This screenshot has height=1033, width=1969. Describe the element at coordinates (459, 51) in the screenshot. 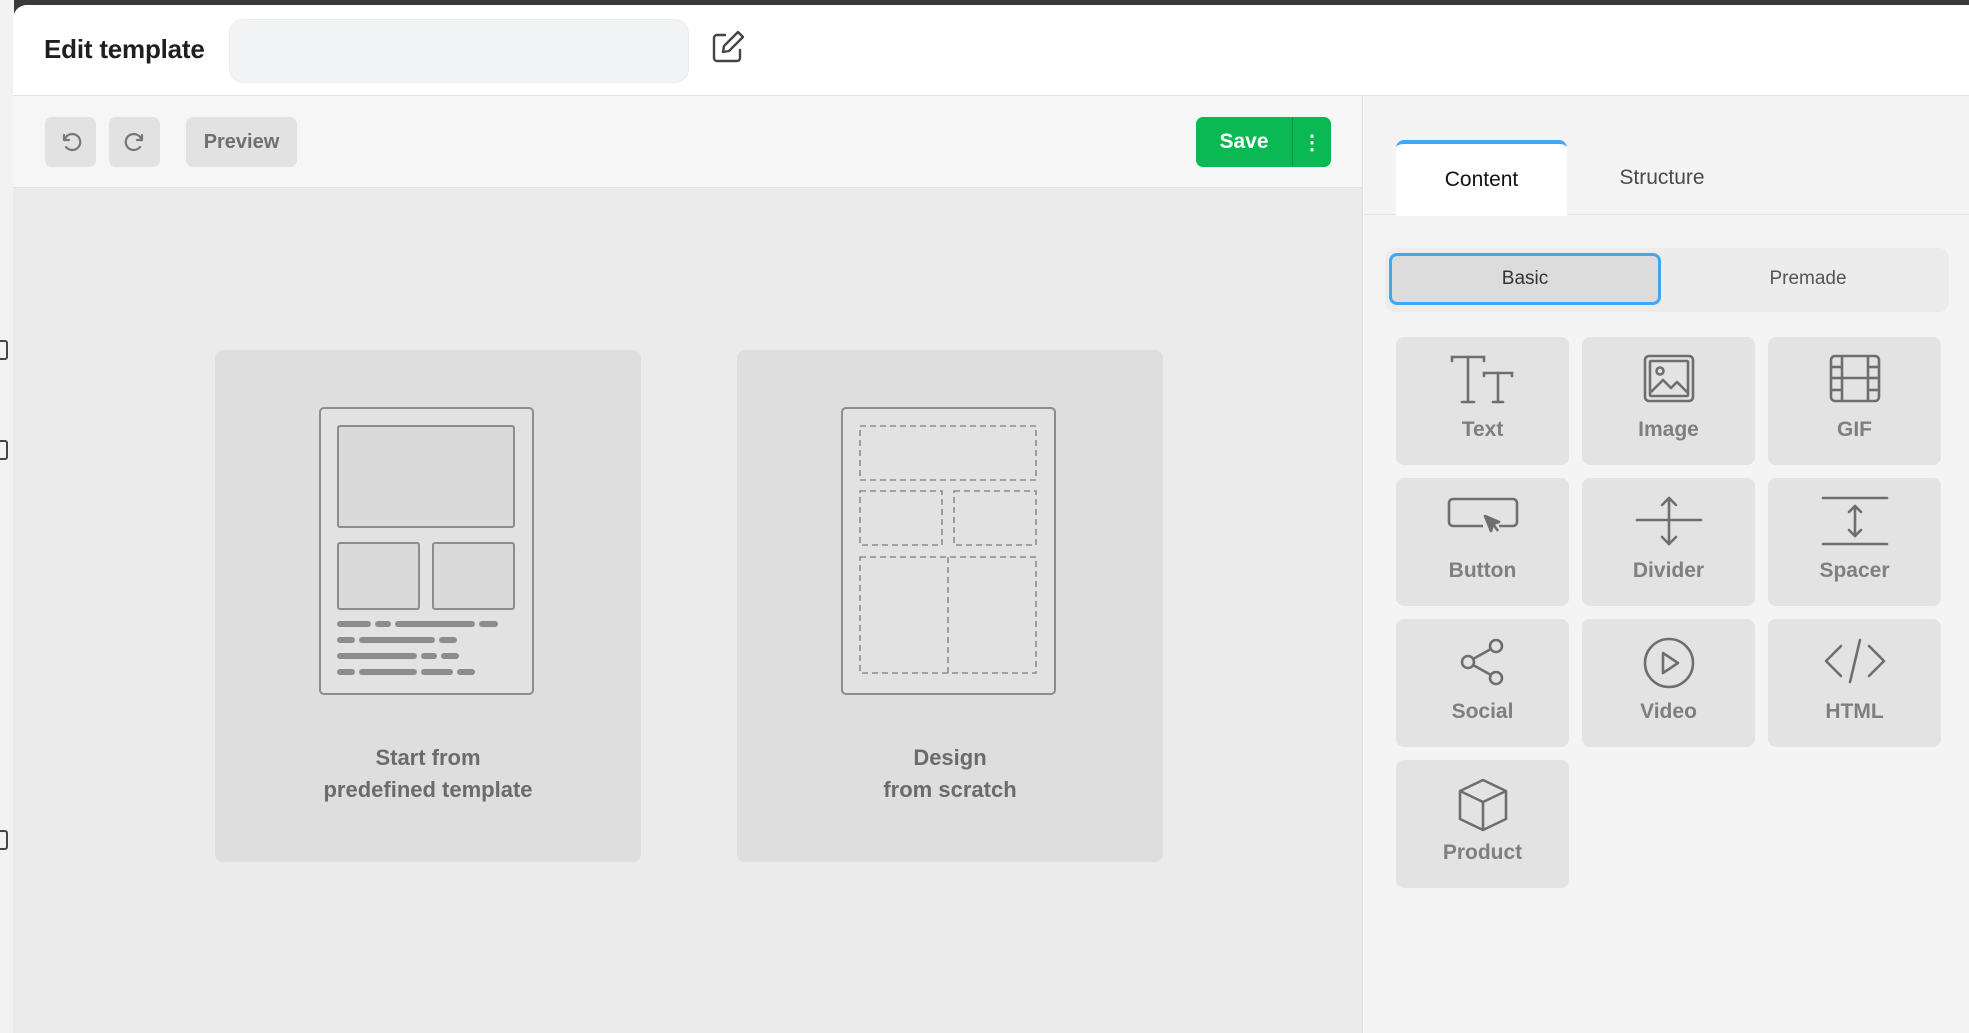

I see `template-name-input` at that location.